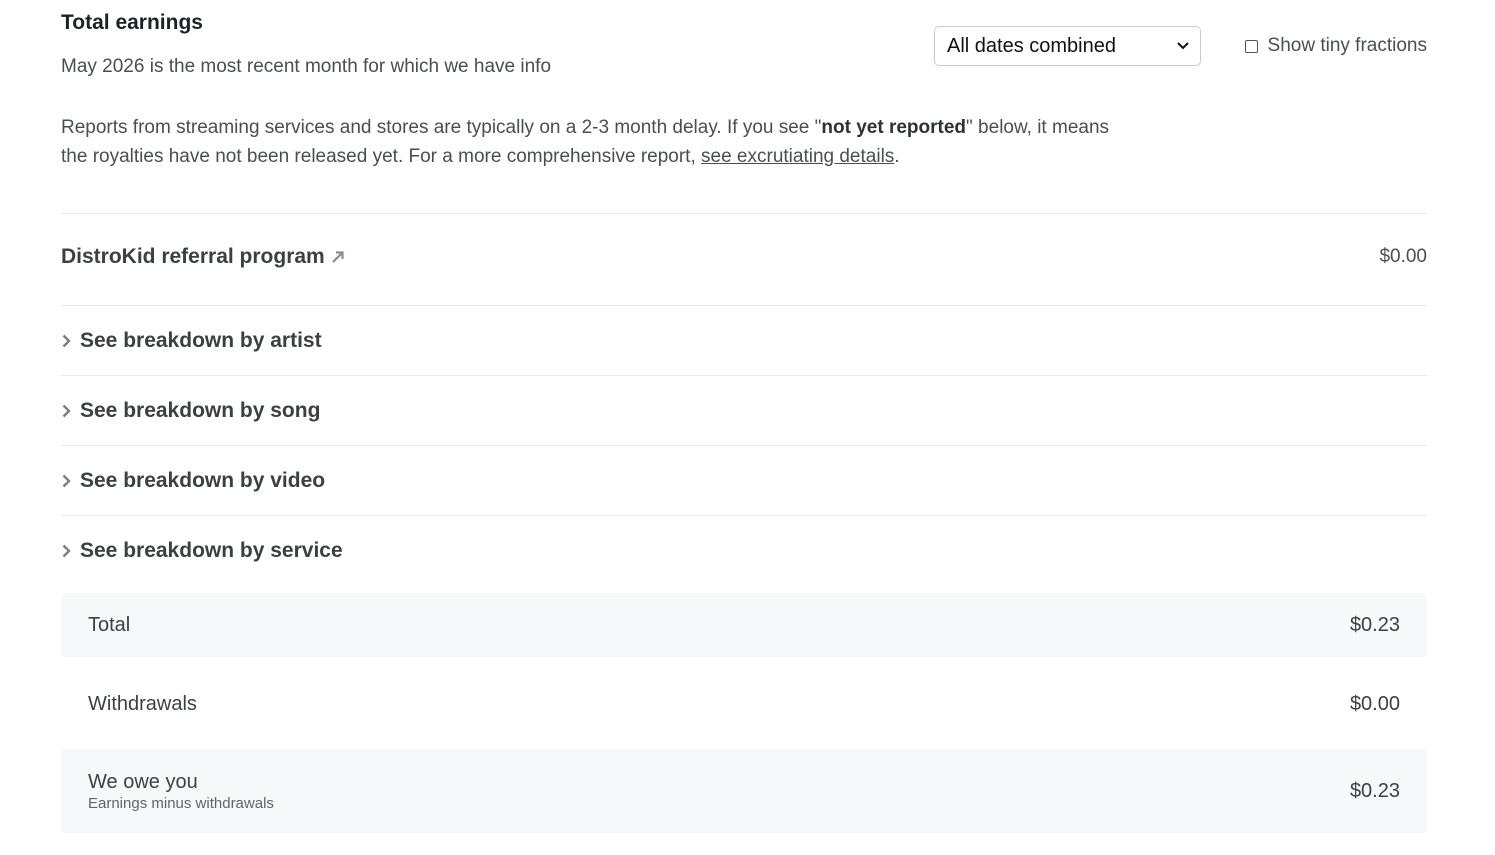 The image size is (1495, 855). Describe the element at coordinates (744, 551) in the screenshot. I see `breakdown-by-service-toggle: See breakdown by service` at that location.